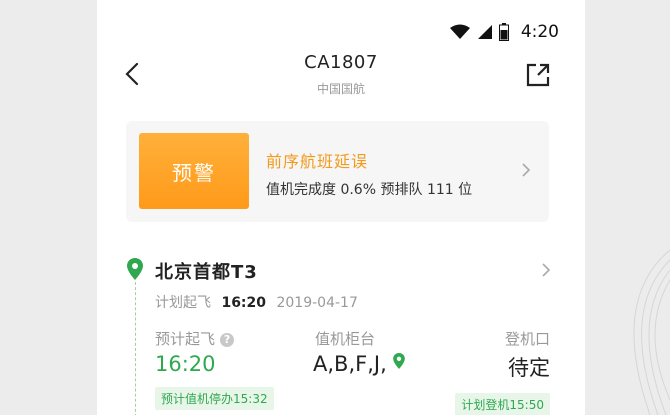 This screenshot has width=670, height=415. I want to click on alert-detail: 值机完成度 0.6% 预排队 111 位, so click(369, 189).